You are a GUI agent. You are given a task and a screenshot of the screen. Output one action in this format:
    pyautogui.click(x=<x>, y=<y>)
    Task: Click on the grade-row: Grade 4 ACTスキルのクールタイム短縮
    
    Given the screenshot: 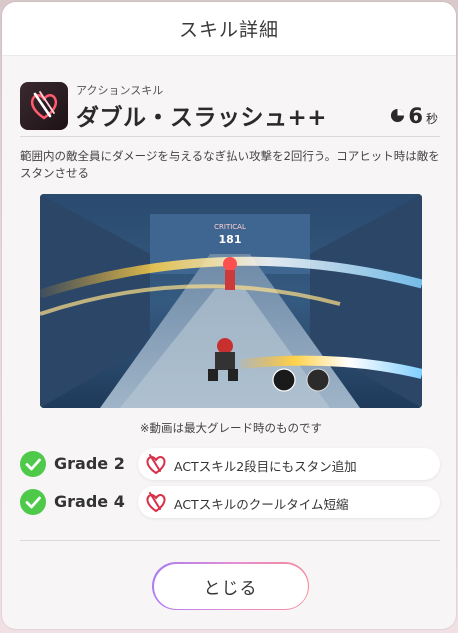 What is the action you would take?
    pyautogui.click(x=231, y=502)
    